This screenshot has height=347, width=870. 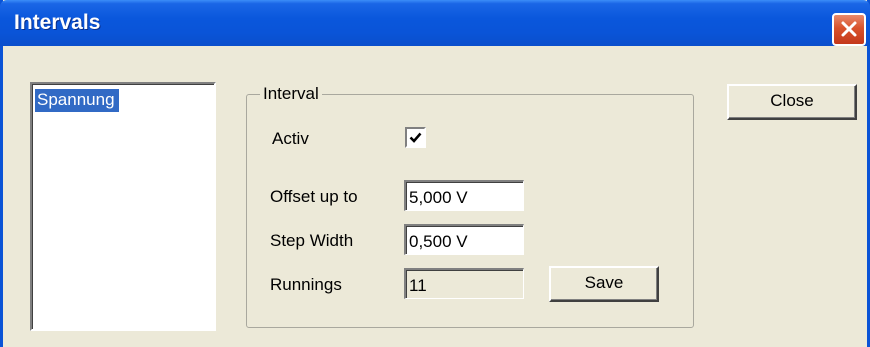 What do you see at coordinates (312, 240) in the screenshot?
I see `step-width-label: Step Width` at bounding box center [312, 240].